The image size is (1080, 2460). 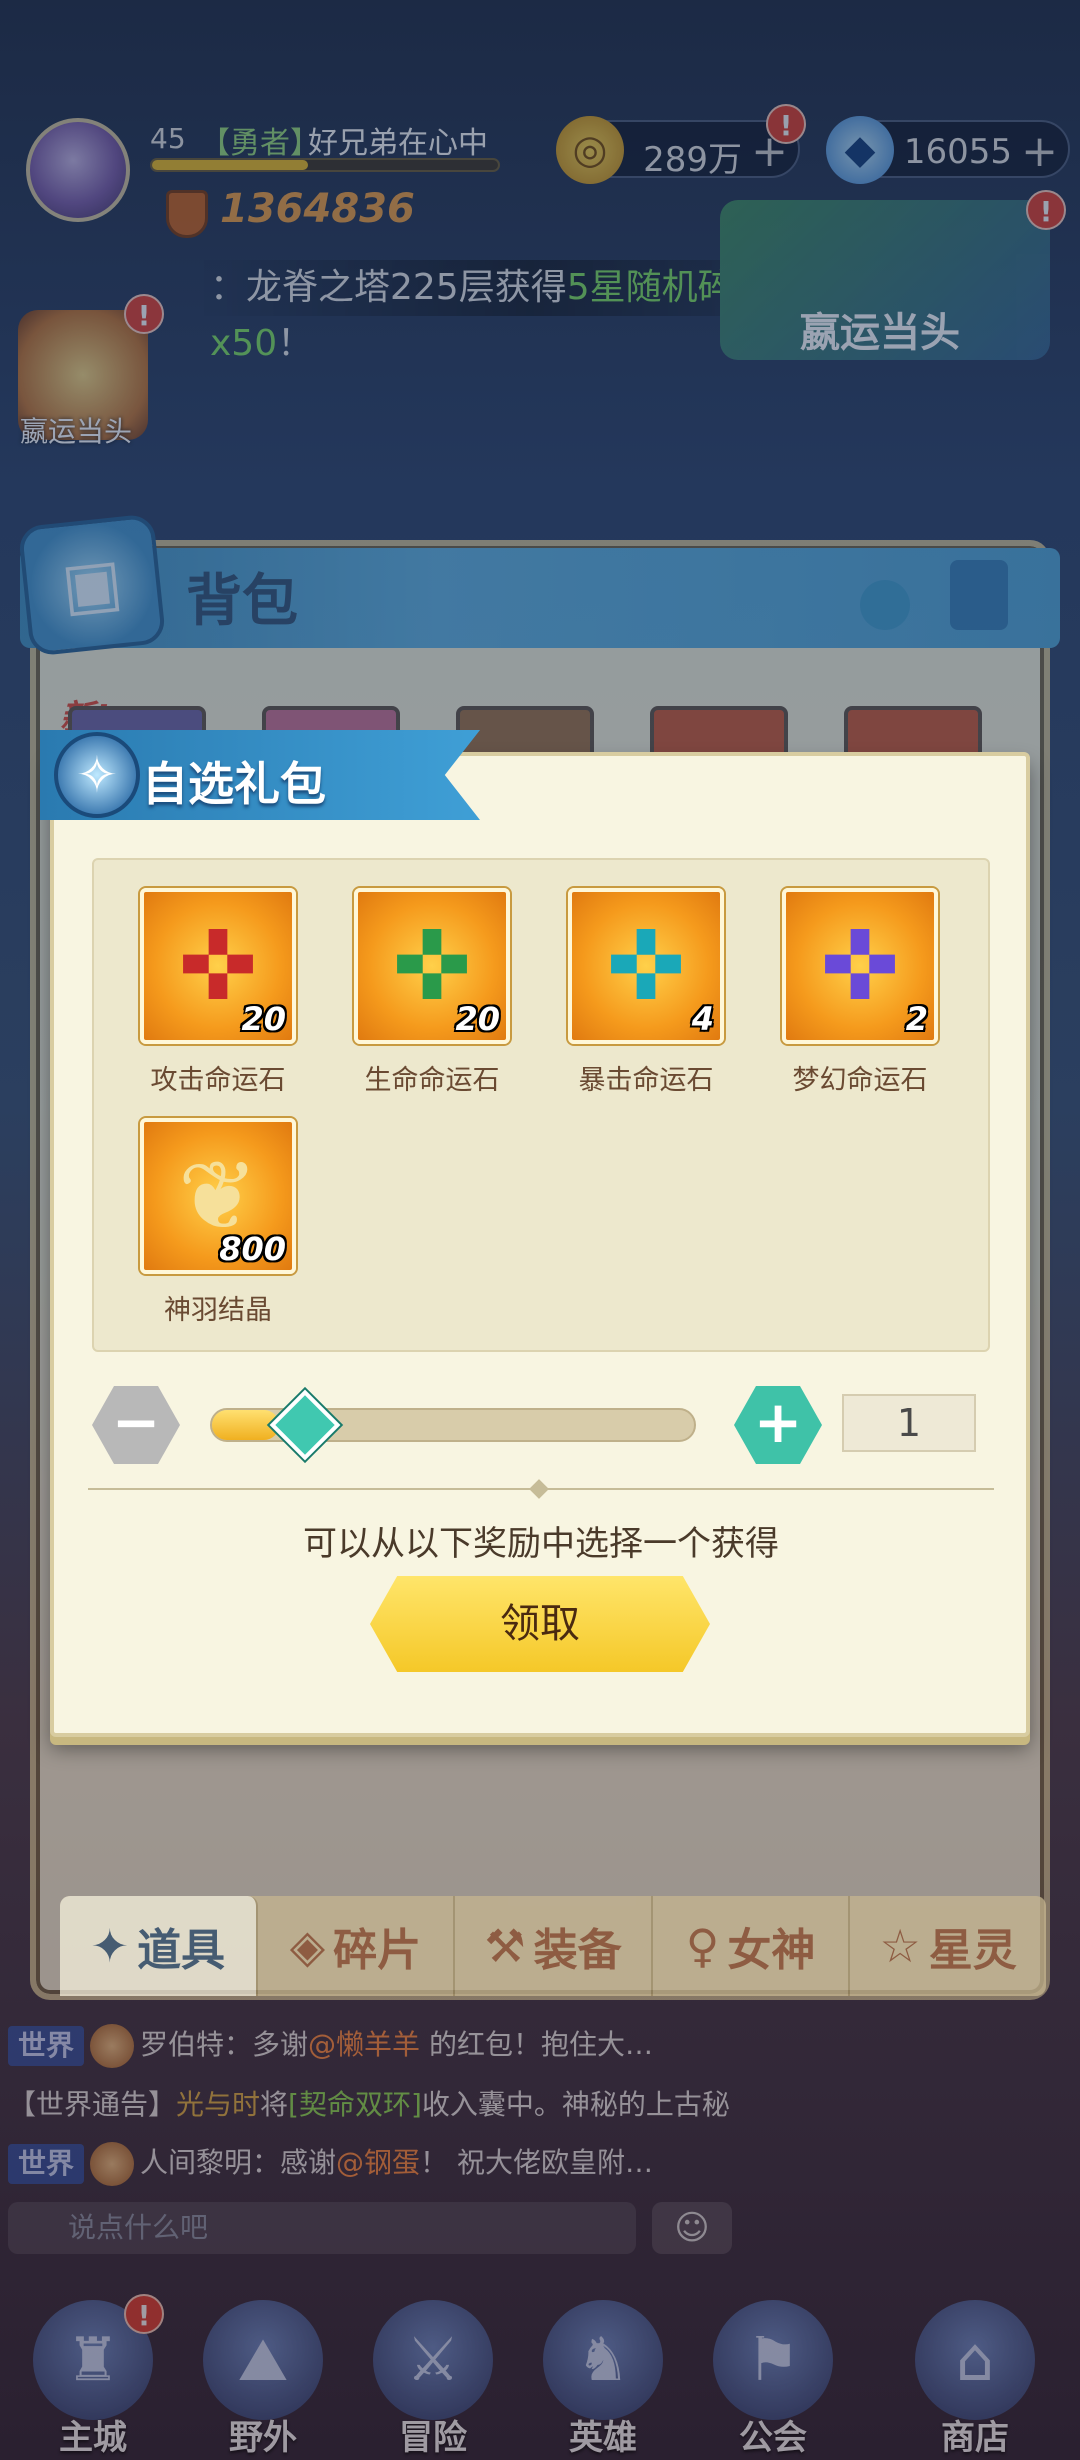 What do you see at coordinates (398, 143) in the screenshot?
I see `player-name: 好兄弟在心中` at bounding box center [398, 143].